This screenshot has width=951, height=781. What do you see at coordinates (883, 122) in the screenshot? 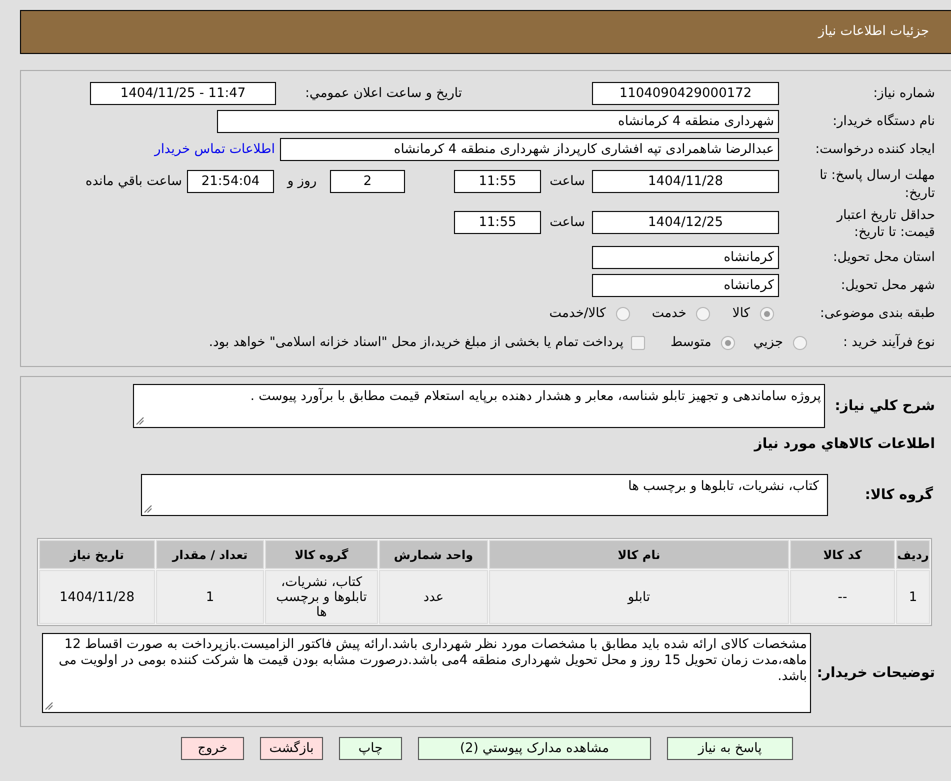
I see `buyer-org-label: نام دستگاه خریدار:` at bounding box center [883, 122].